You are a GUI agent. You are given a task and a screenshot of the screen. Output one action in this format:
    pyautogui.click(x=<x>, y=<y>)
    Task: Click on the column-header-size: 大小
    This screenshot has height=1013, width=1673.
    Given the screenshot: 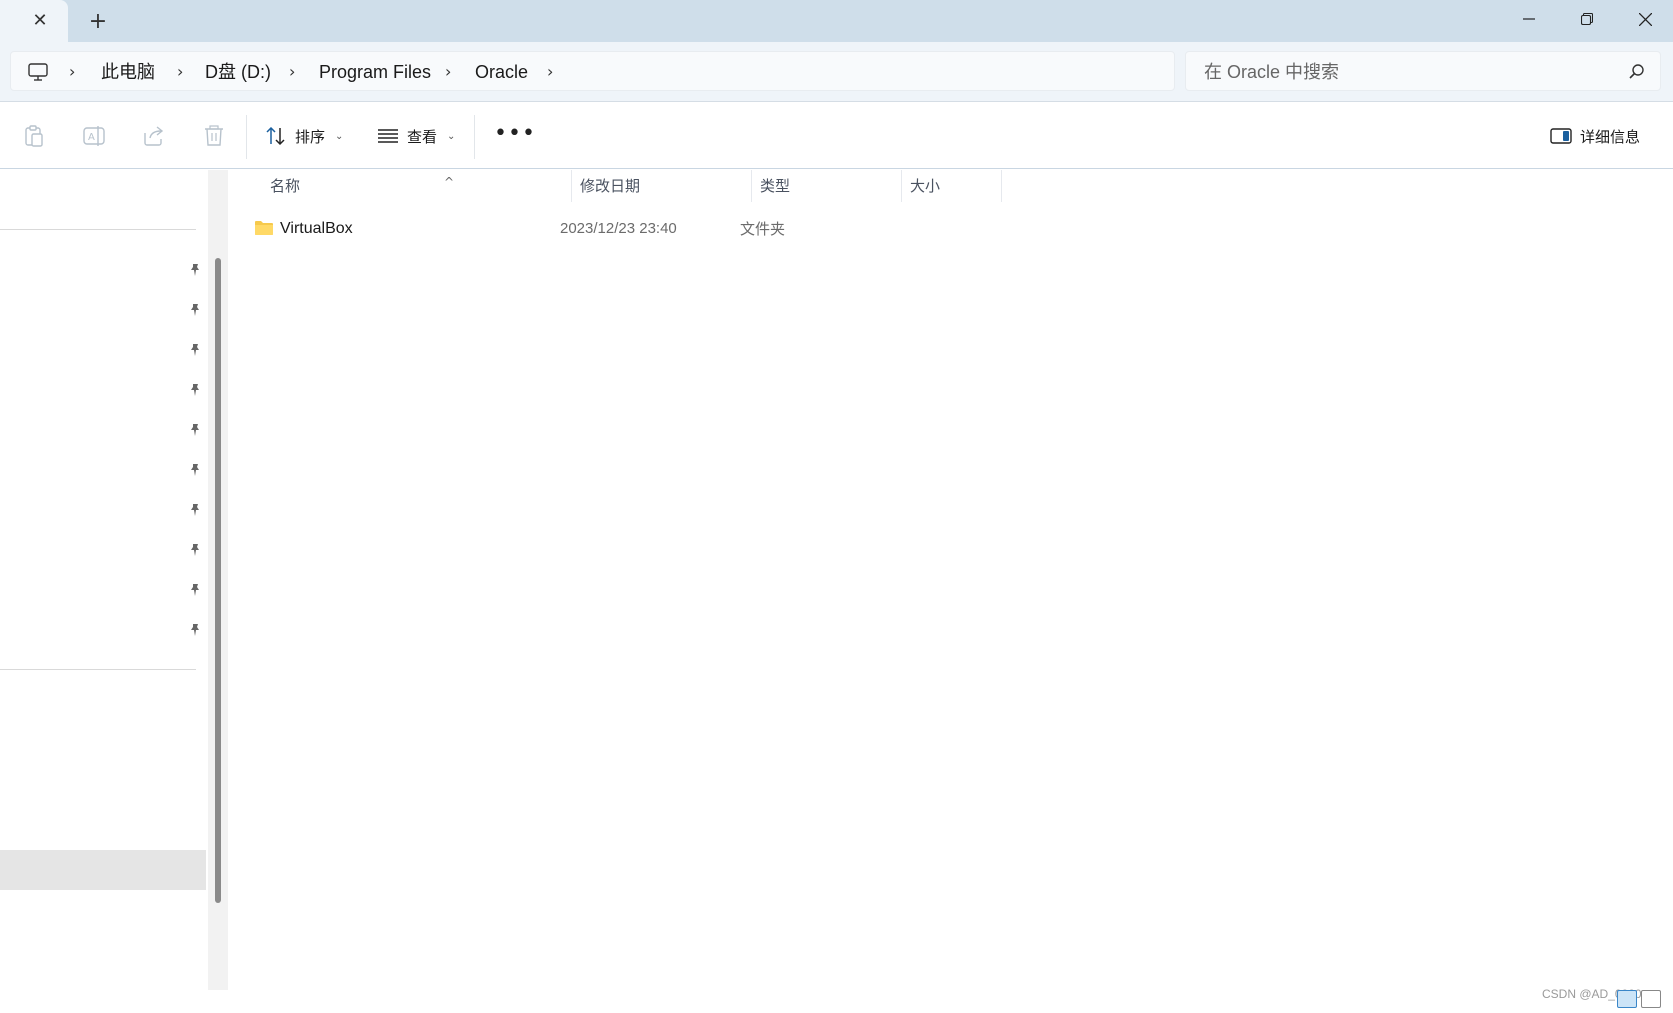 What is the action you would take?
    pyautogui.click(x=952, y=186)
    